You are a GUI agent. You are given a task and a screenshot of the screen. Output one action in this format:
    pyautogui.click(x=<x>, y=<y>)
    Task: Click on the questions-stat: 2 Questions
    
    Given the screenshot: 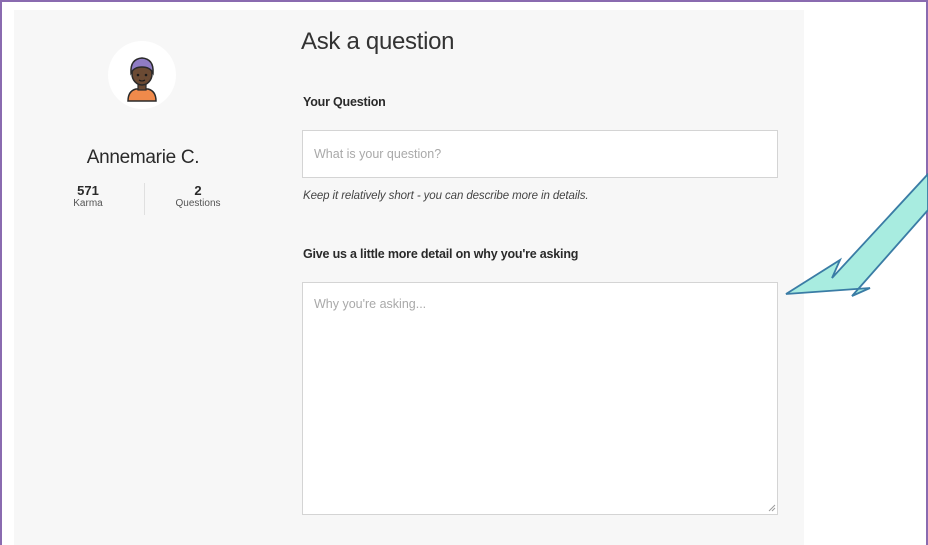 What is the action you would take?
    pyautogui.click(x=198, y=197)
    